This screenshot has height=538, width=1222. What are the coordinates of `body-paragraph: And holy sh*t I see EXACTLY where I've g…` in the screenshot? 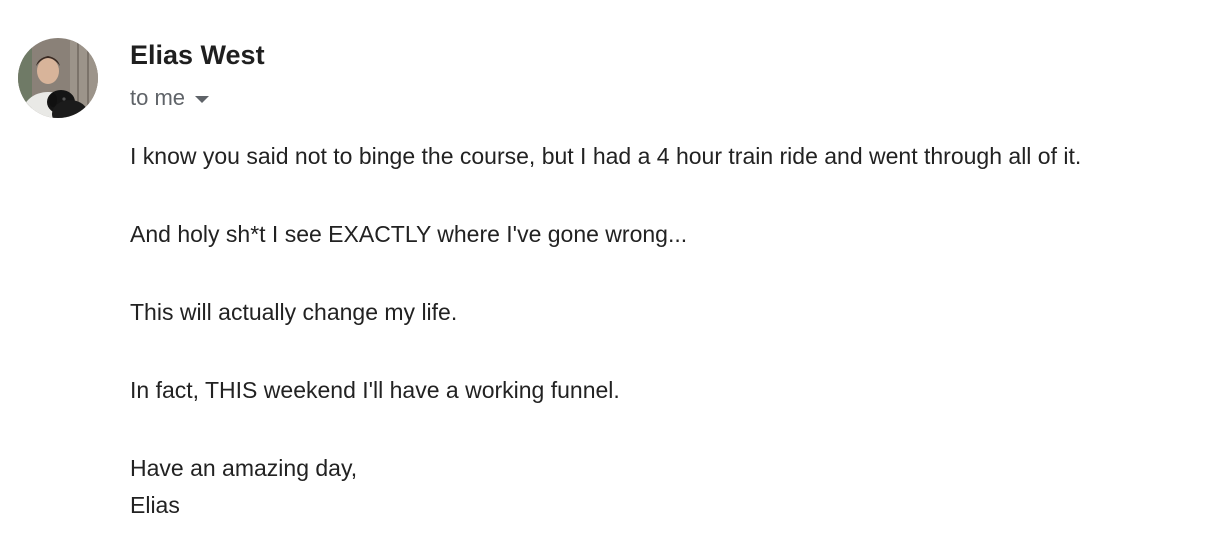 It's located at (409, 234).